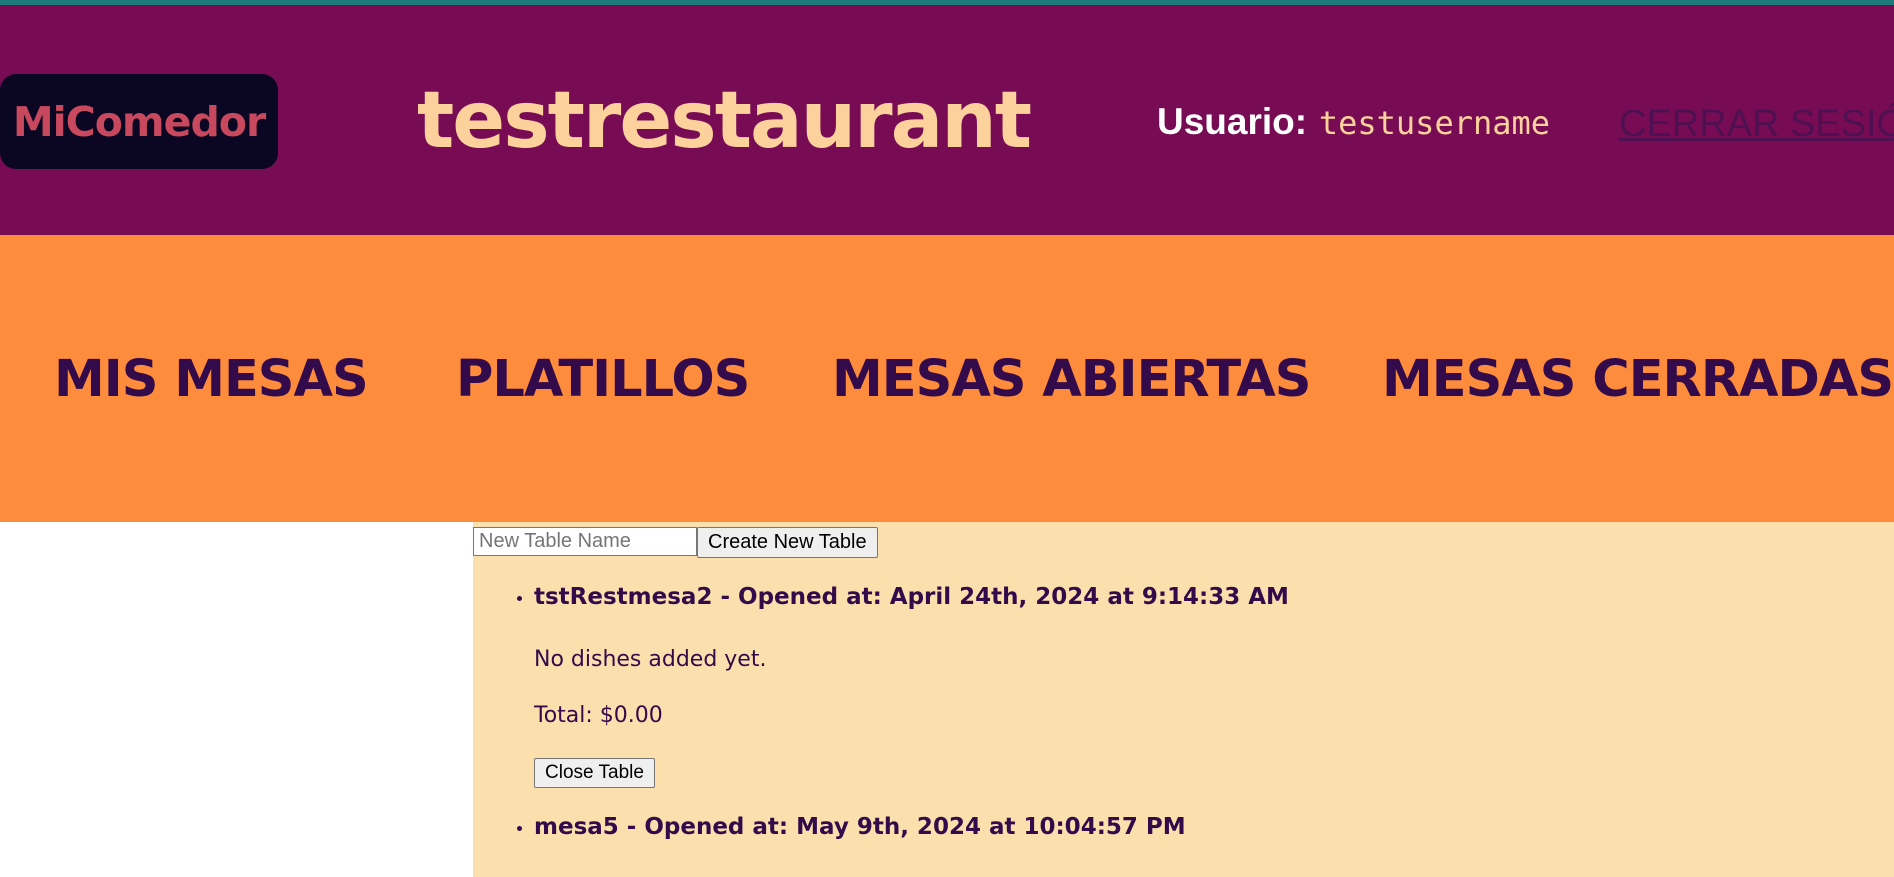 This screenshot has width=1894, height=877. What do you see at coordinates (1756, 124) in the screenshot?
I see `logout-link: CERRAR SESIÓN` at bounding box center [1756, 124].